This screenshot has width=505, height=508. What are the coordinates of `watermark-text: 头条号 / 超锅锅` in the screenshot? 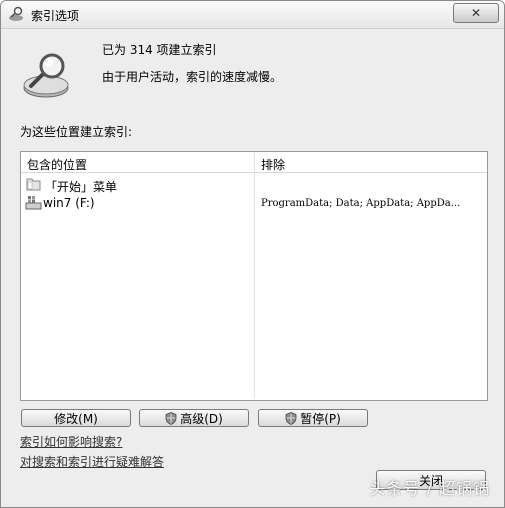 It's located at (429, 488).